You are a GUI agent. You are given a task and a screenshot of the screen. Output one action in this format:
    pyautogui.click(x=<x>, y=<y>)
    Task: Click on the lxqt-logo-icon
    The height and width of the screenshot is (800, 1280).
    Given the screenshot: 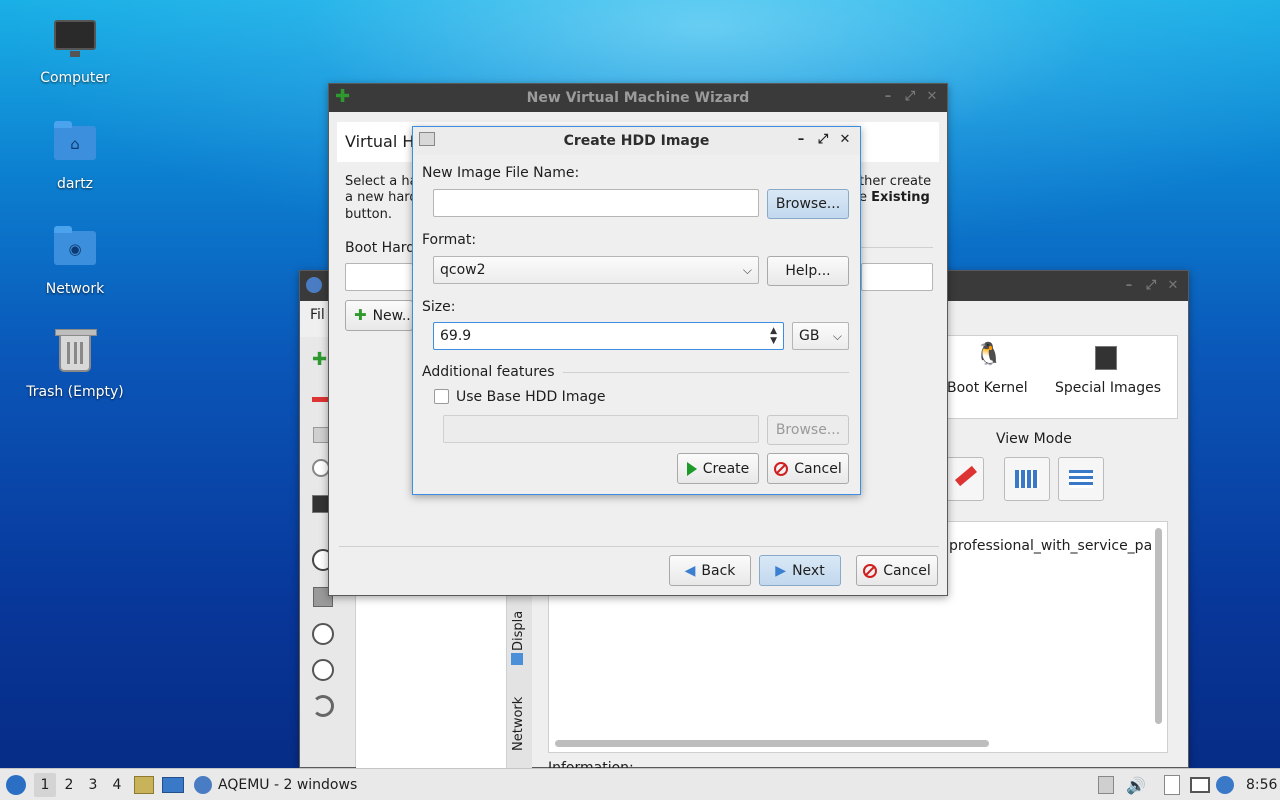 What is the action you would take?
    pyautogui.click(x=16, y=785)
    